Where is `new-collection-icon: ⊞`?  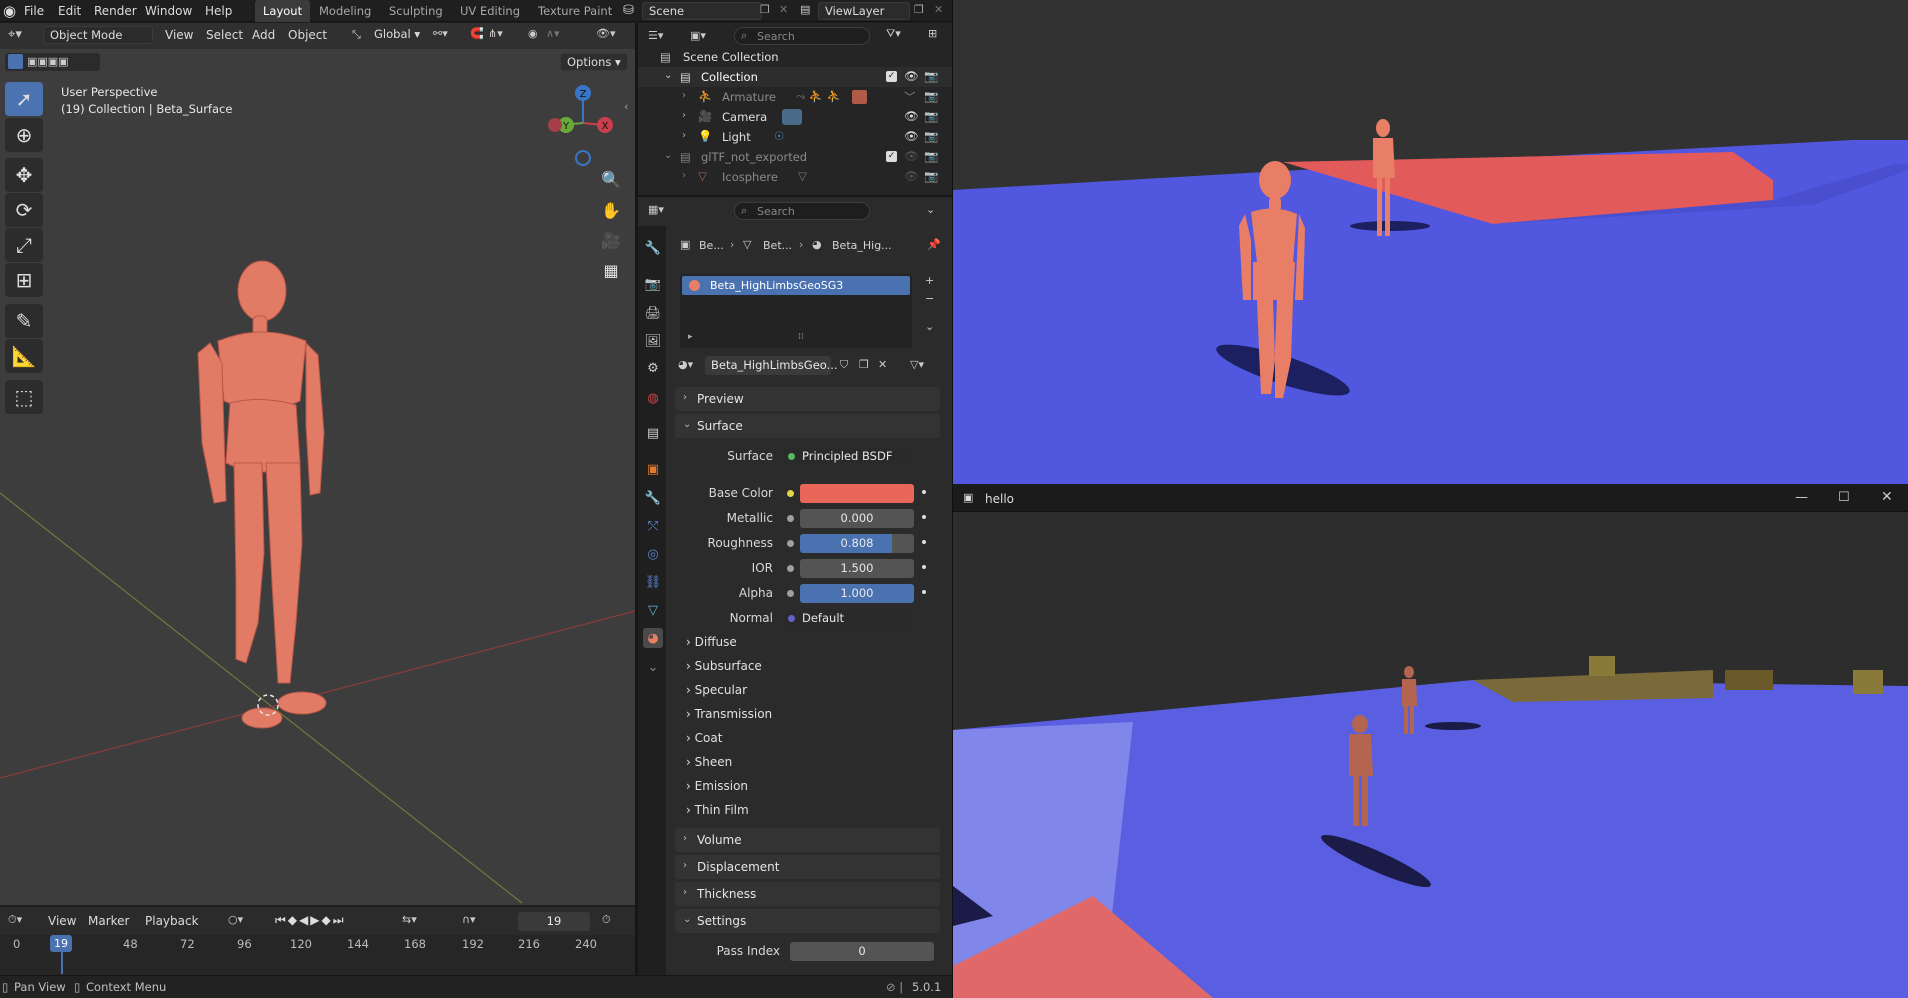
new-collection-icon: ⊞ is located at coordinates (932, 33).